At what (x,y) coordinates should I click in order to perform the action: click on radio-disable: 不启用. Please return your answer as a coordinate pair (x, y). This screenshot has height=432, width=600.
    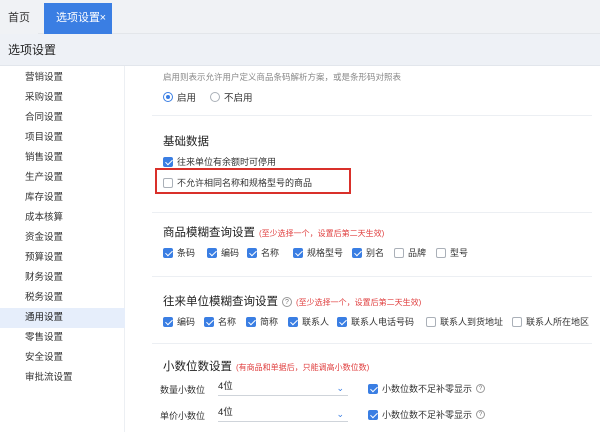
    Looking at the image, I should click on (231, 97).